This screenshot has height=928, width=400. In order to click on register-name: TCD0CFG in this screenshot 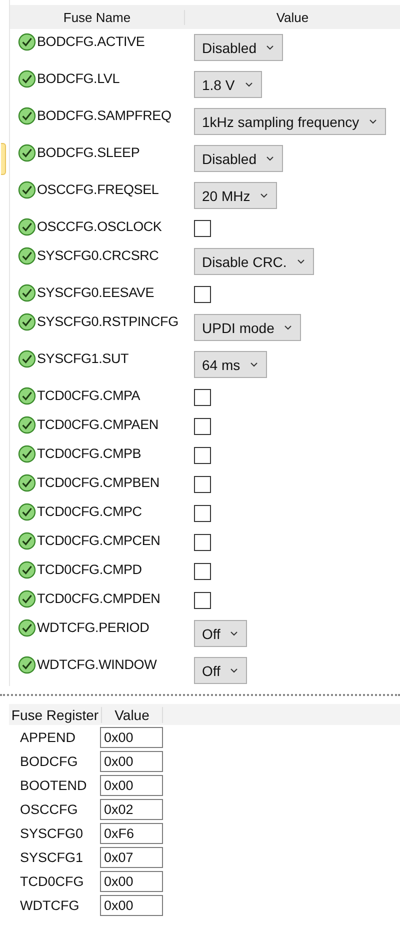, I will do `click(52, 881)`.